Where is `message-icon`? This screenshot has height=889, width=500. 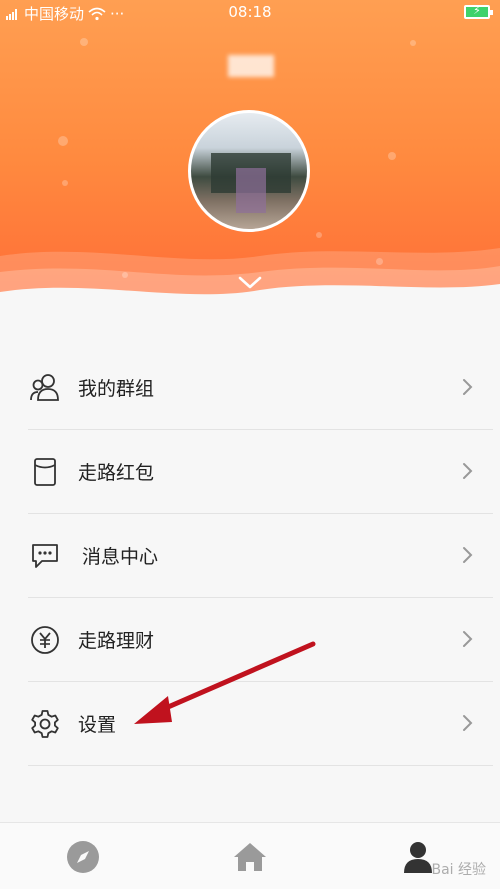 message-icon is located at coordinates (45, 555).